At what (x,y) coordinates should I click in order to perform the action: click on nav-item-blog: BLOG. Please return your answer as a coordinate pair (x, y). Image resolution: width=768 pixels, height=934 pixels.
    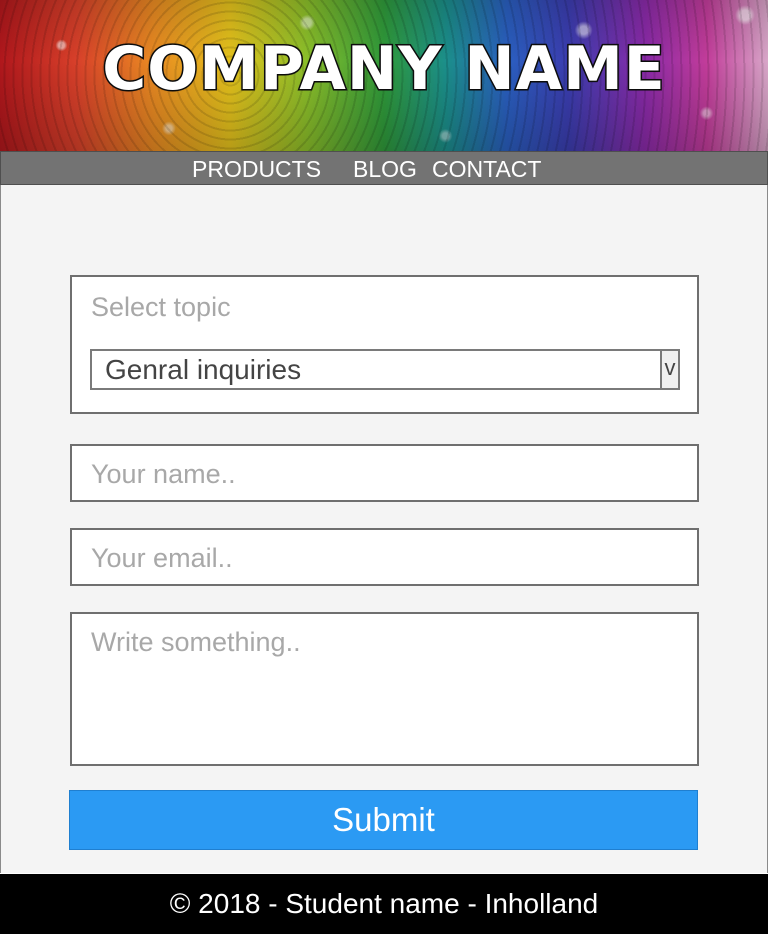
    Looking at the image, I should click on (385, 169).